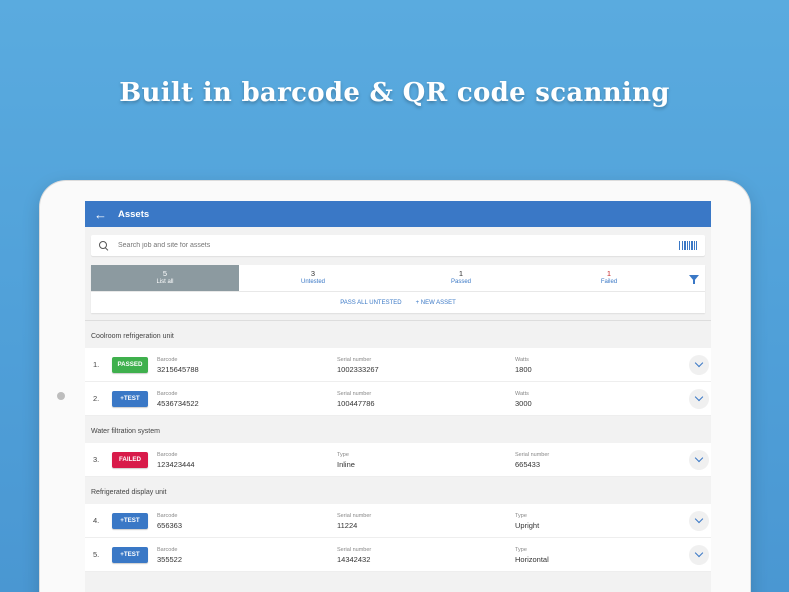 The width and height of the screenshot is (789, 592). Describe the element at coordinates (528, 464) in the screenshot. I see `field-value: 665433` at that location.